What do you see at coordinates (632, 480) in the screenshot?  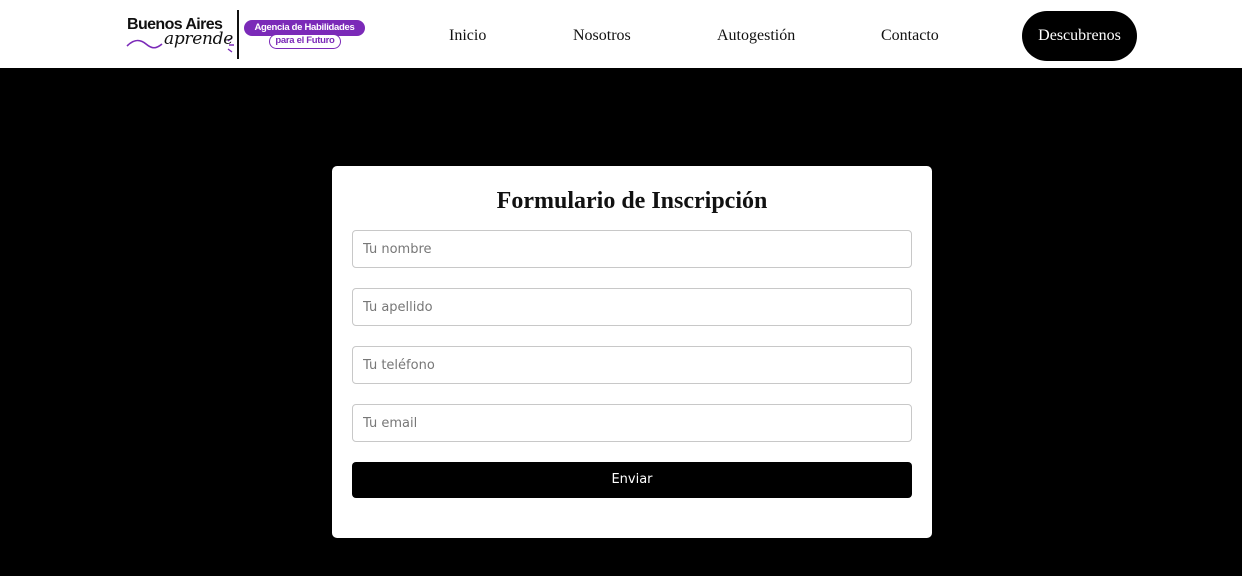 I see `enviar-button: Enviar` at bounding box center [632, 480].